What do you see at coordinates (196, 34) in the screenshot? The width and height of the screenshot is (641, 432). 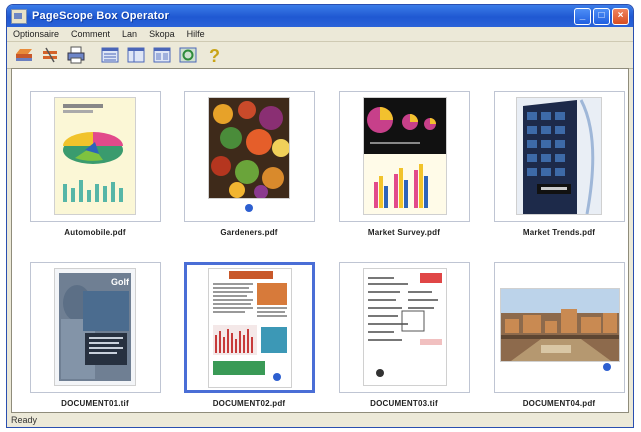 I see `menu-hilfe: Hilfe` at bounding box center [196, 34].